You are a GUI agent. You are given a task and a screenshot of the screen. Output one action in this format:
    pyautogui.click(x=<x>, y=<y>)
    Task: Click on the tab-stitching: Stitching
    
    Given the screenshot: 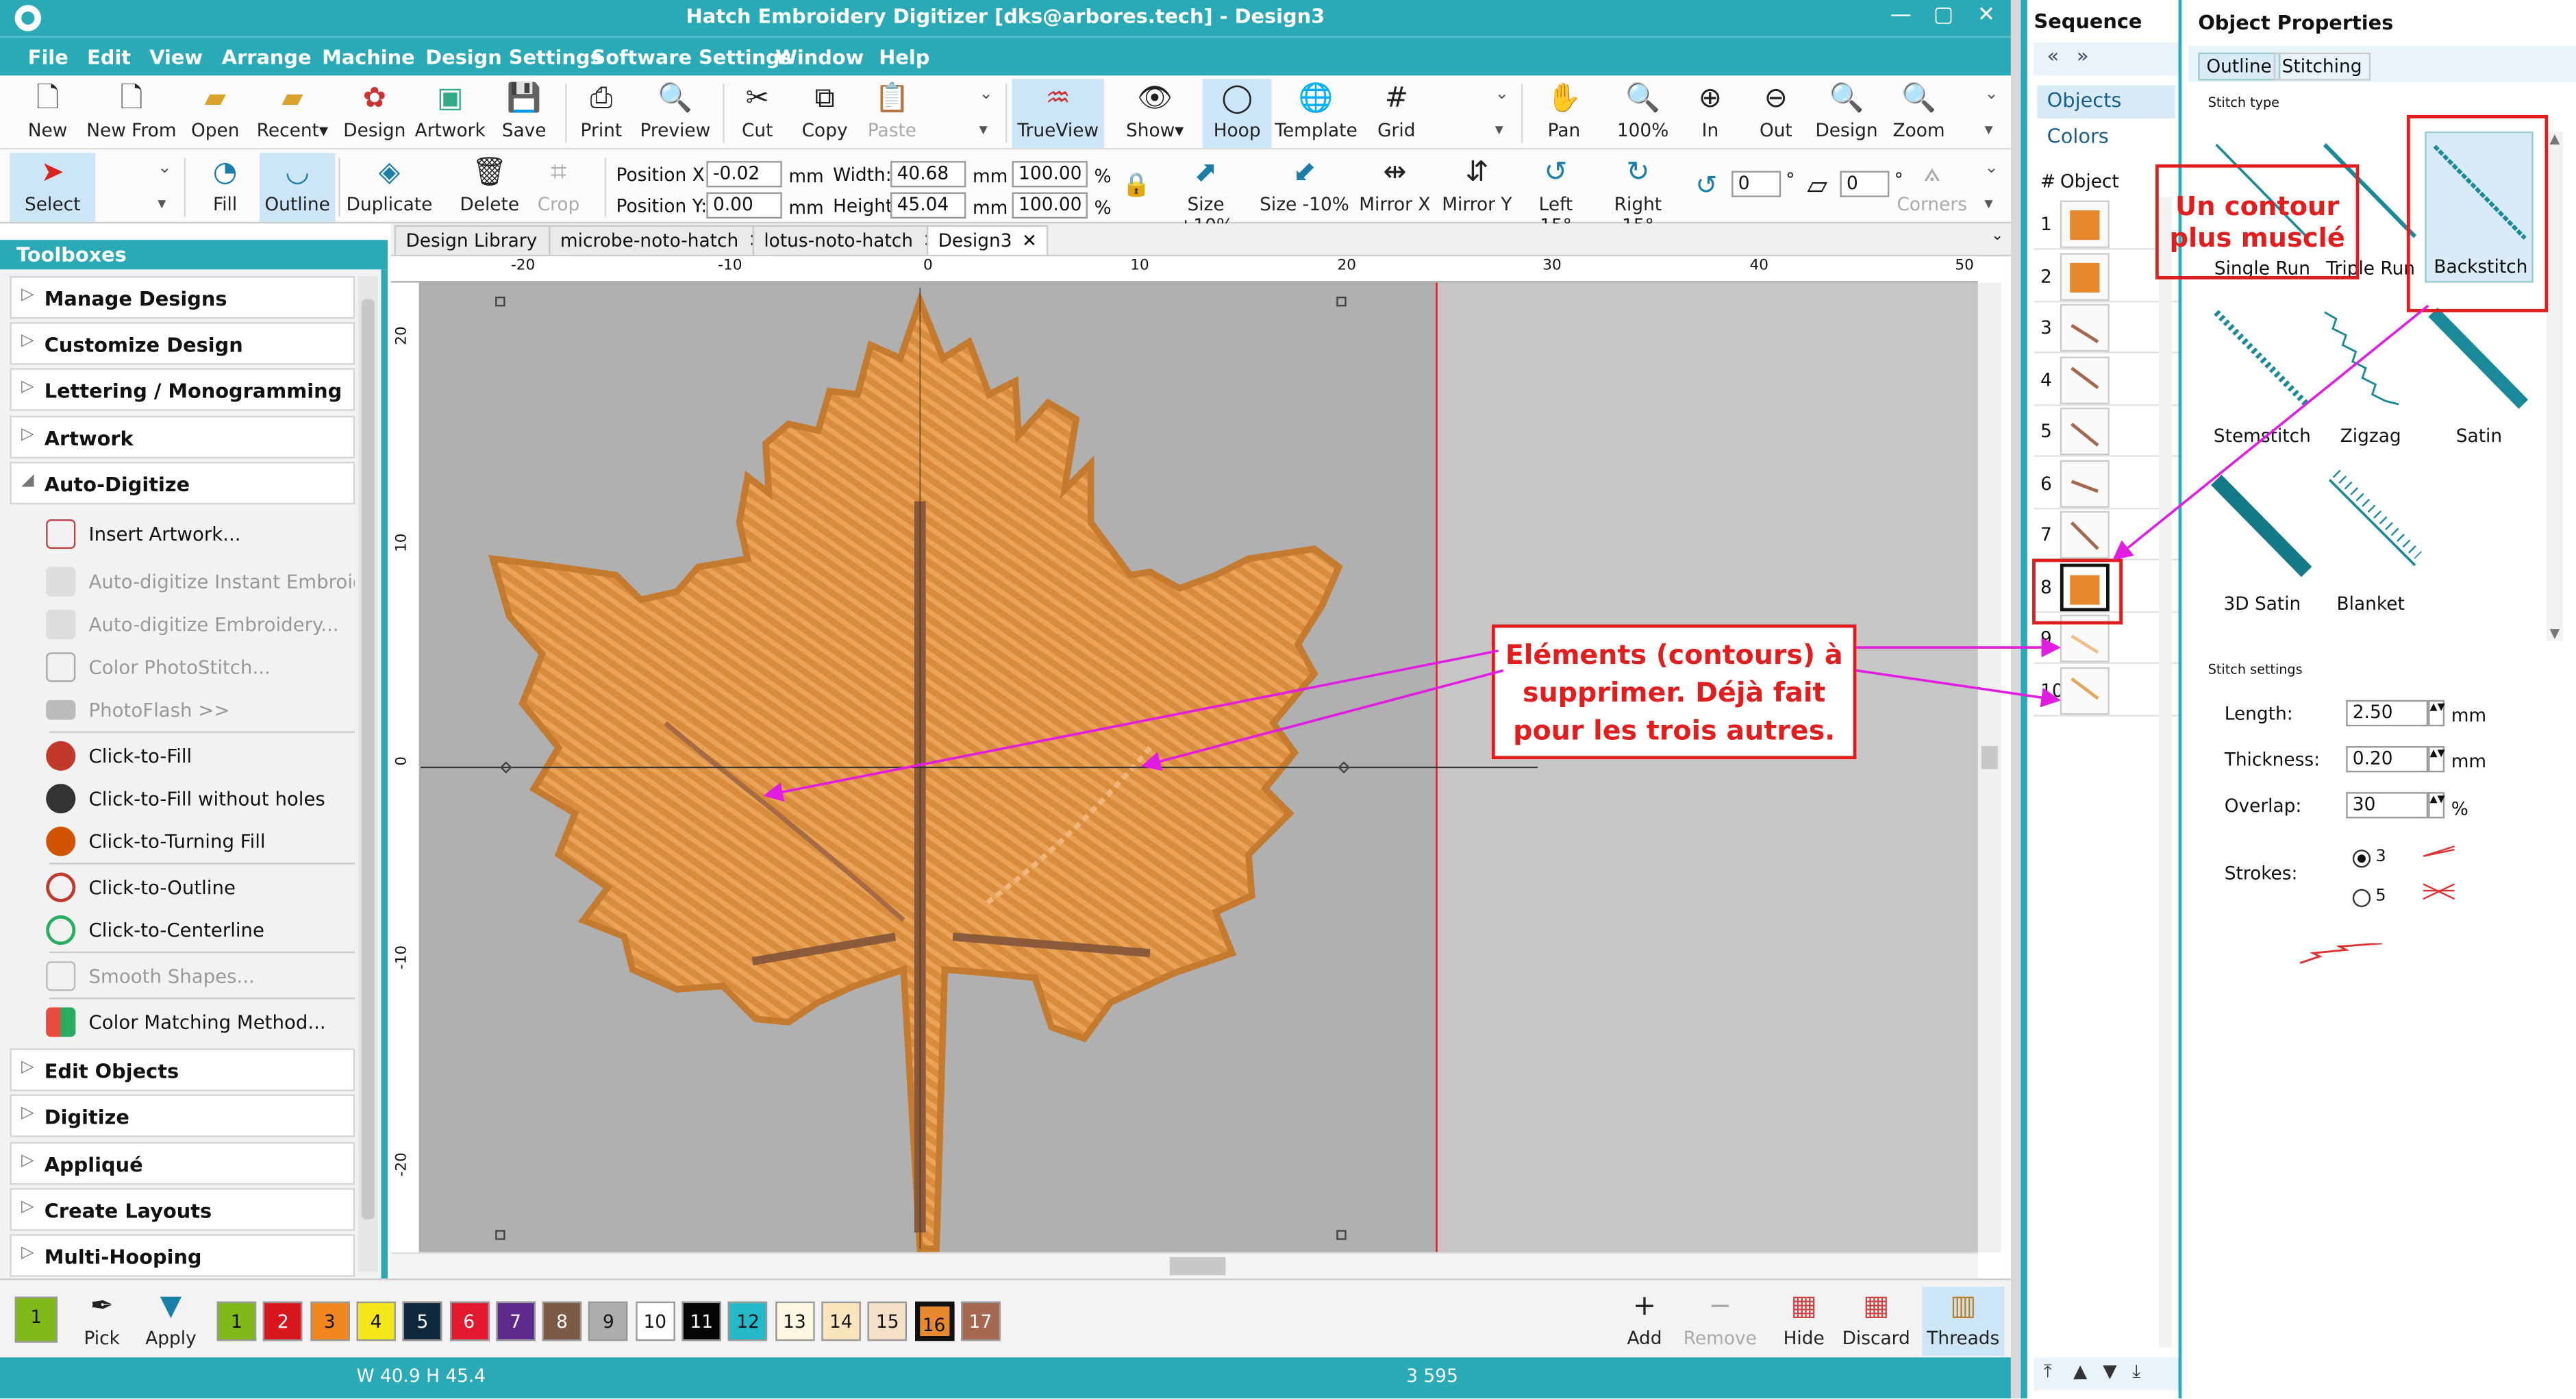 What is the action you would take?
    pyautogui.click(x=2322, y=66)
    